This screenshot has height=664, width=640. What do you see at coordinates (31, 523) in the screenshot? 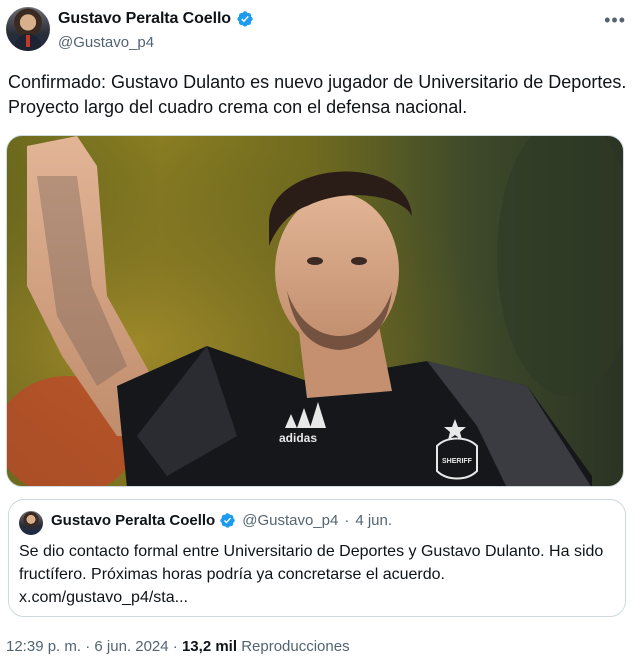
I see `quoted-author-avatar` at bounding box center [31, 523].